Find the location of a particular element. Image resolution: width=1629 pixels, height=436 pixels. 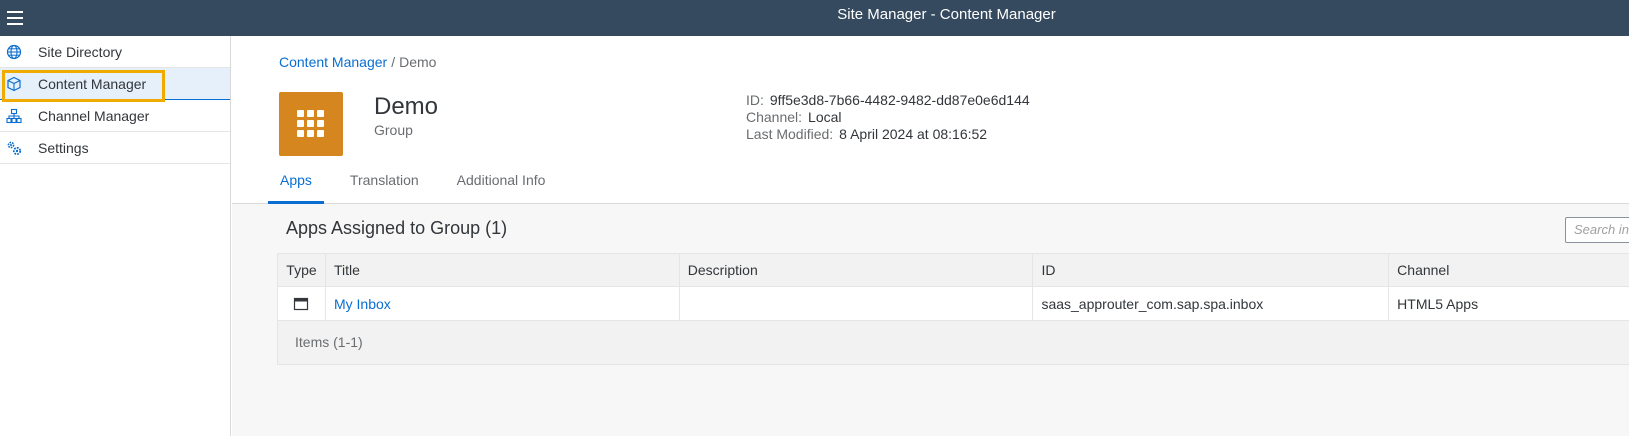

sidebar-item-label: Settings is located at coordinates (63, 147).